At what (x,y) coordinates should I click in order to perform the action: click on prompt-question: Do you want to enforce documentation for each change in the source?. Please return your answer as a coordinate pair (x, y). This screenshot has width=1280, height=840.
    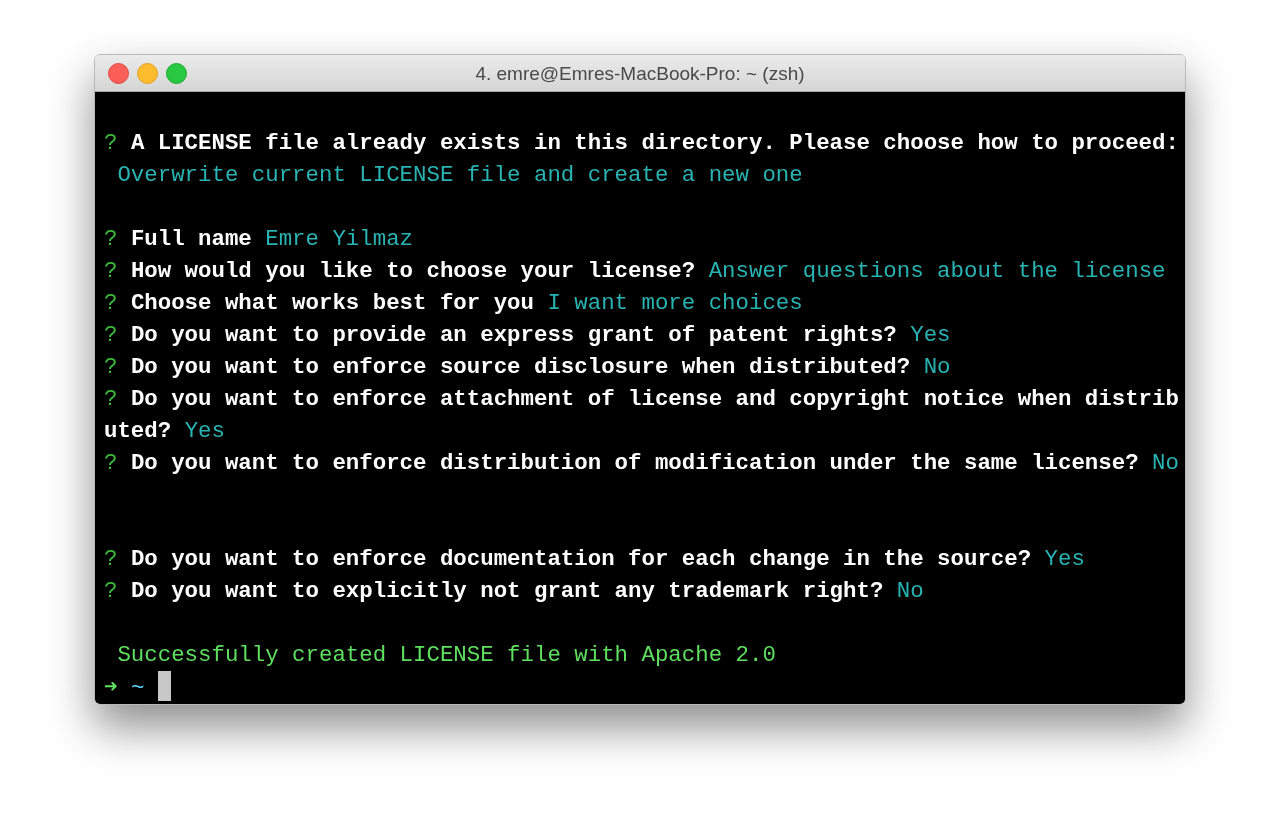
    Looking at the image, I should click on (581, 559).